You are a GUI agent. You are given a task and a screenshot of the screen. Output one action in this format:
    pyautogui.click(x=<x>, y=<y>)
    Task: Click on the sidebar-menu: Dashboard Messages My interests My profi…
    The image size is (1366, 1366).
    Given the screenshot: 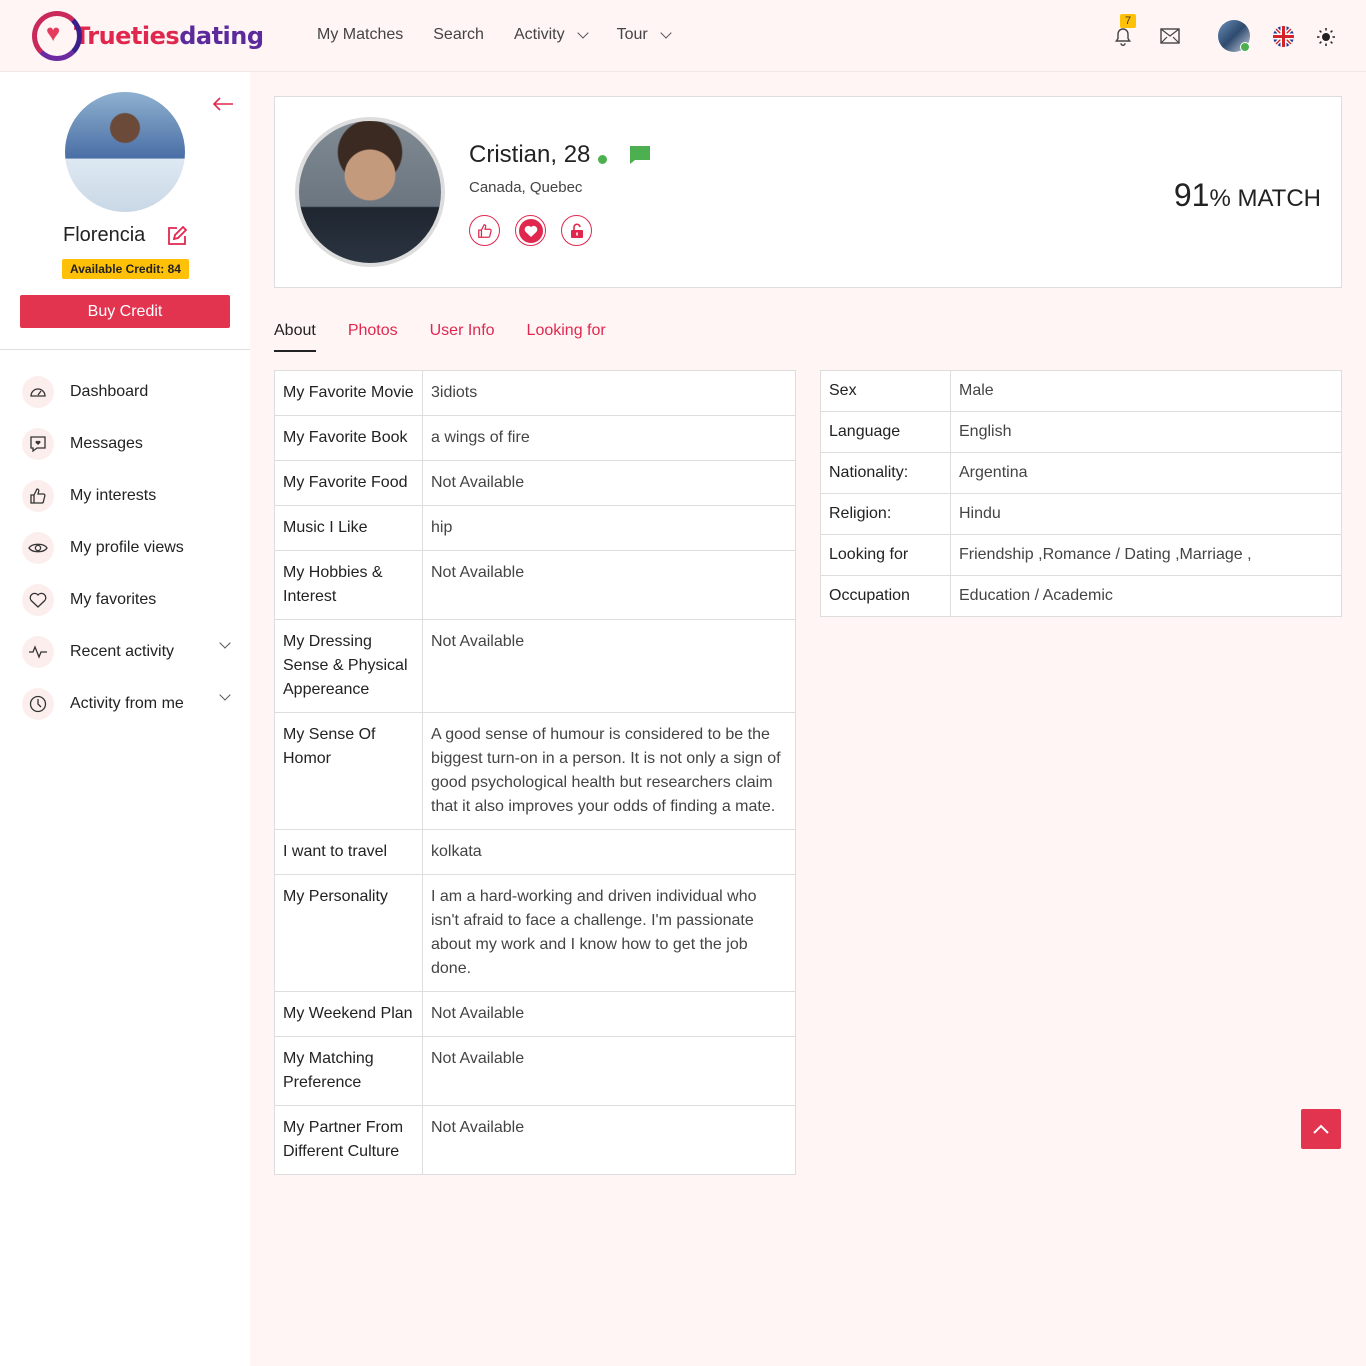 What is the action you would take?
    pyautogui.click(x=129, y=548)
    